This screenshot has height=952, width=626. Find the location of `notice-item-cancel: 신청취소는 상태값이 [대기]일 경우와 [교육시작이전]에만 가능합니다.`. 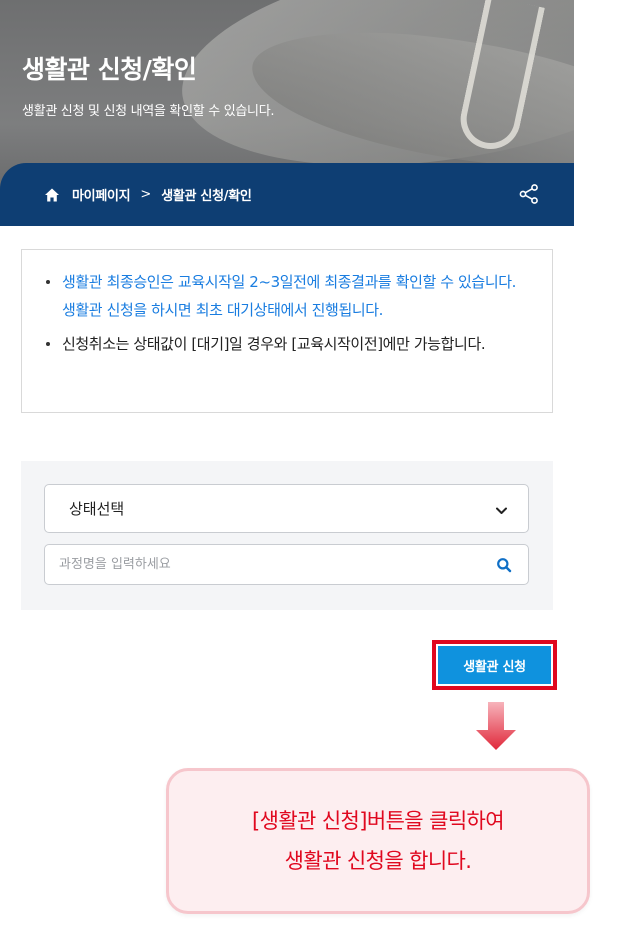

notice-item-cancel: 신청취소는 상태값이 [대기]일 경우와 [교육시작이전]에만 가능합니다. is located at coordinates (286, 344).